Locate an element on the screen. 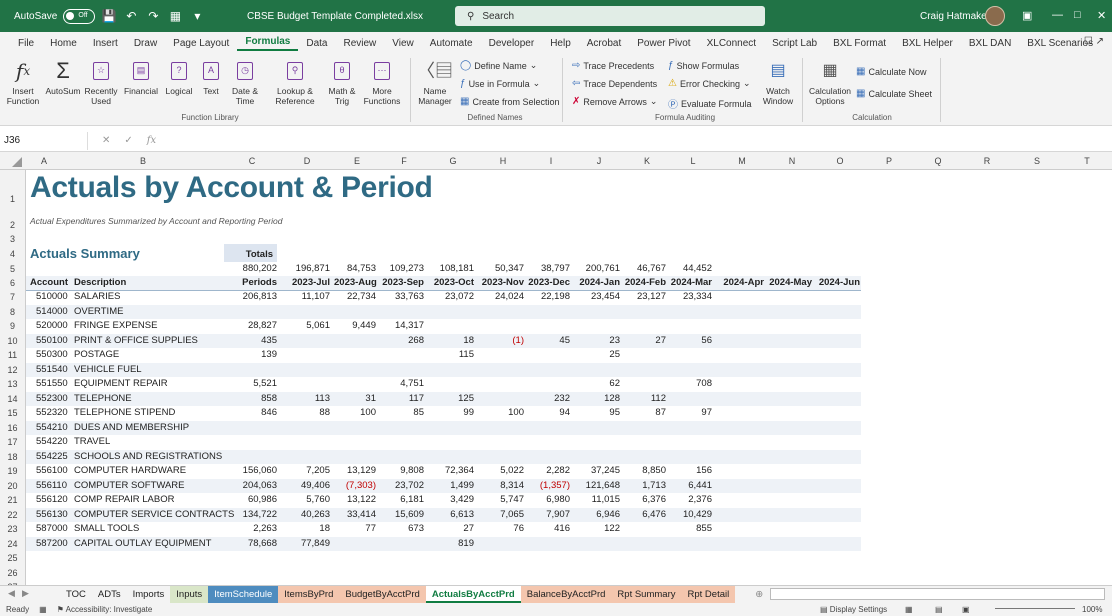 The image size is (1112, 616). row-header-10: 10 is located at coordinates (13, 340).